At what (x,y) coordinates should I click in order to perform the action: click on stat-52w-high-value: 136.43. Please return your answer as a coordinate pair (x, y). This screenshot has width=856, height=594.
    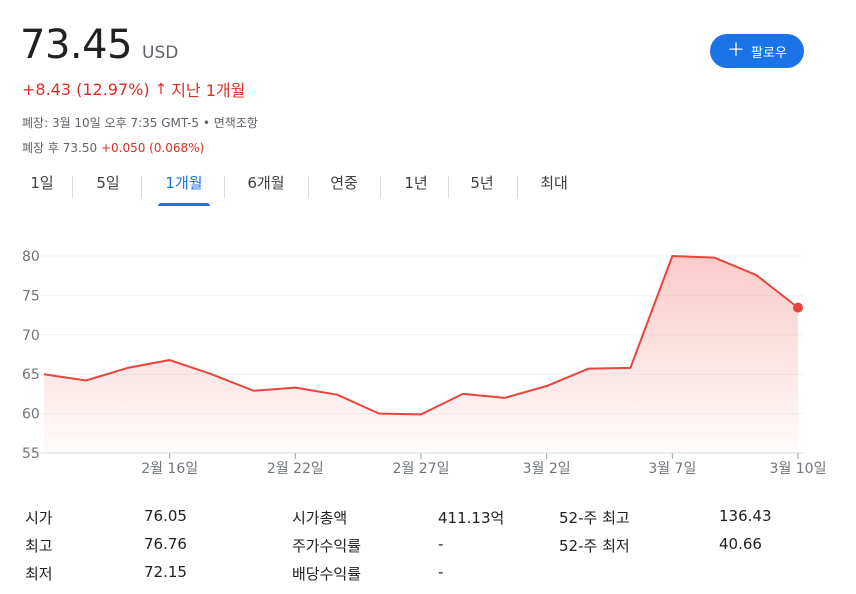
    Looking at the image, I should click on (745, 516).